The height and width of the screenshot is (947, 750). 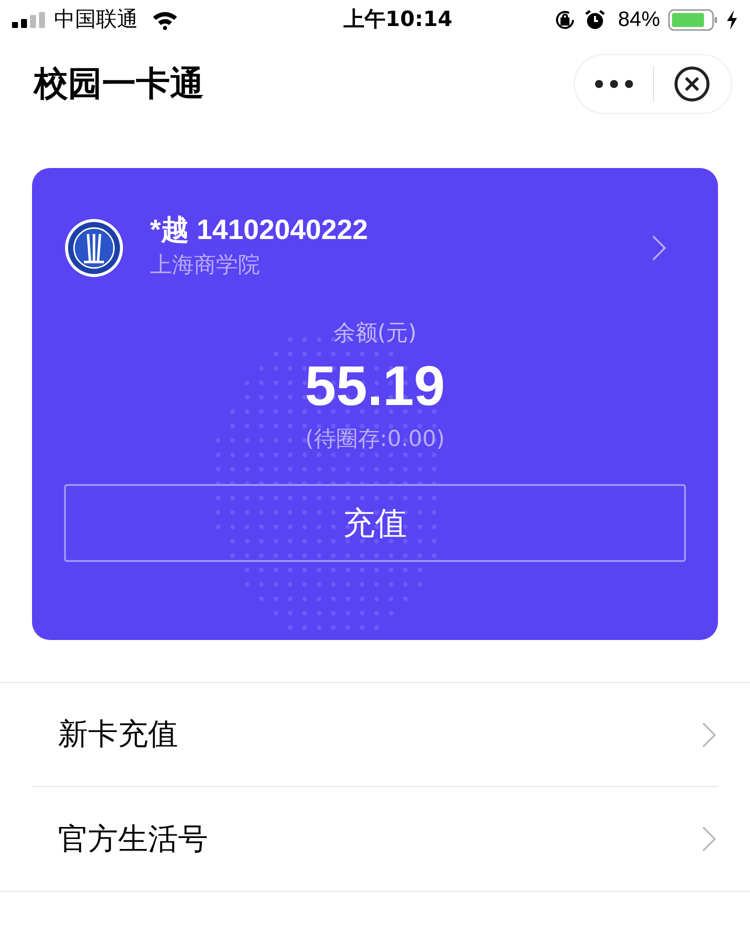 What do you see at coordinates (96, 20) in the screenshot?
I see `carrier-name: 中国联通` at bounding box center [96, 20].